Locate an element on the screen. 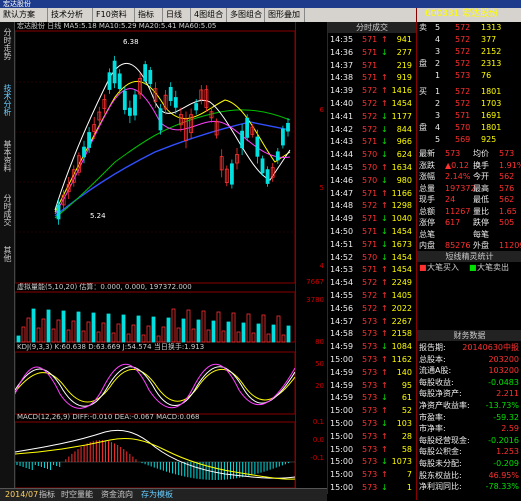 The image size is (521, 501). stat-value: 24 is located at coordinates (450, 199).